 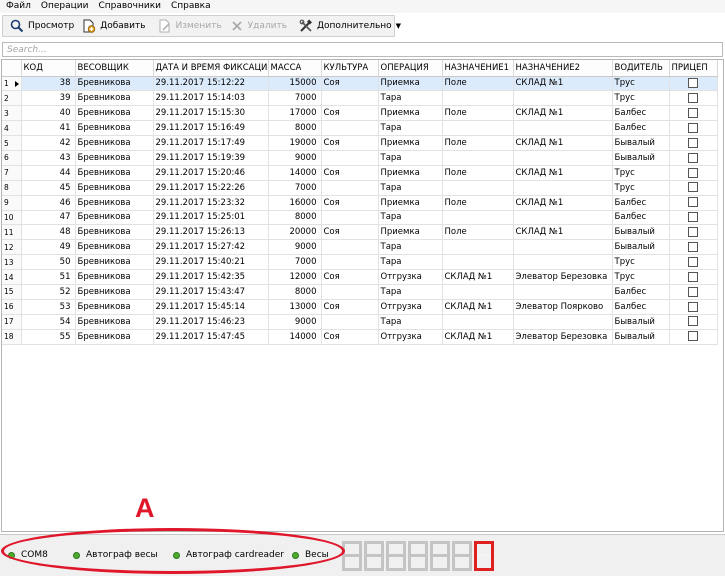 I want to click on delete-button: Удалить, so click(x=259, y=26).